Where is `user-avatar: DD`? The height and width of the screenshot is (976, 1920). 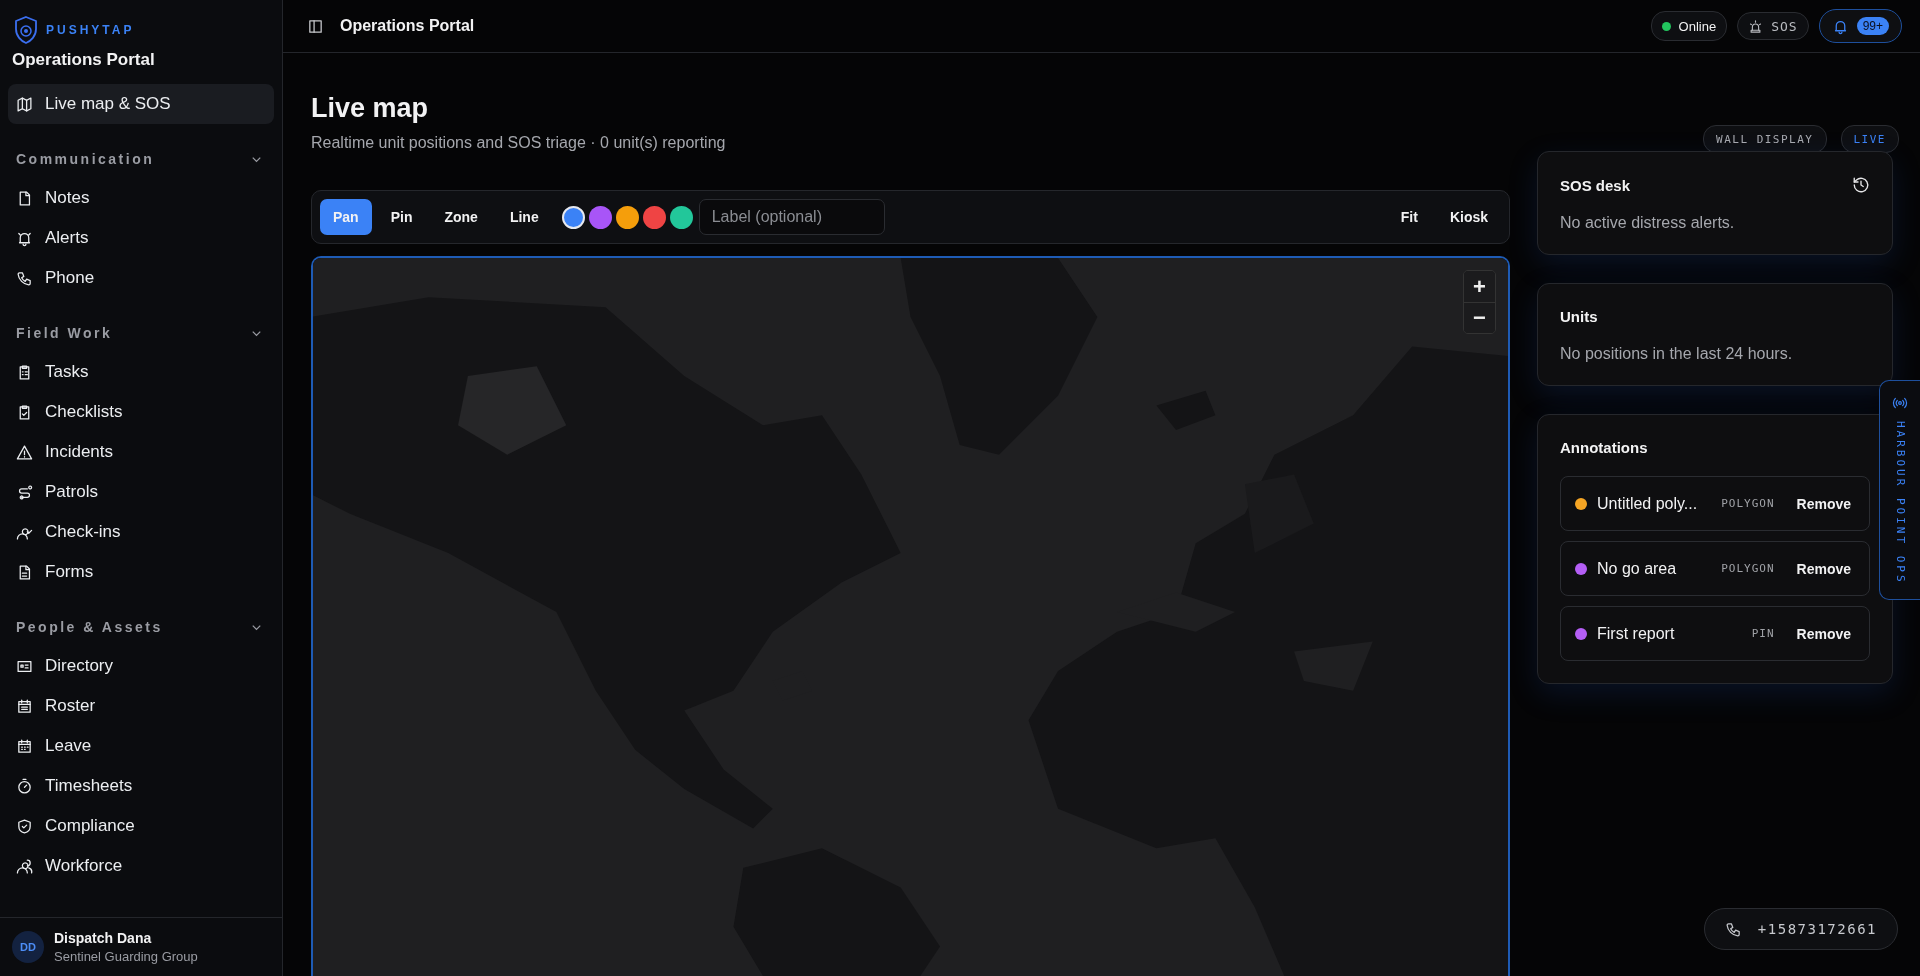
user-avatar: DD is located at coordinates (28, 947).